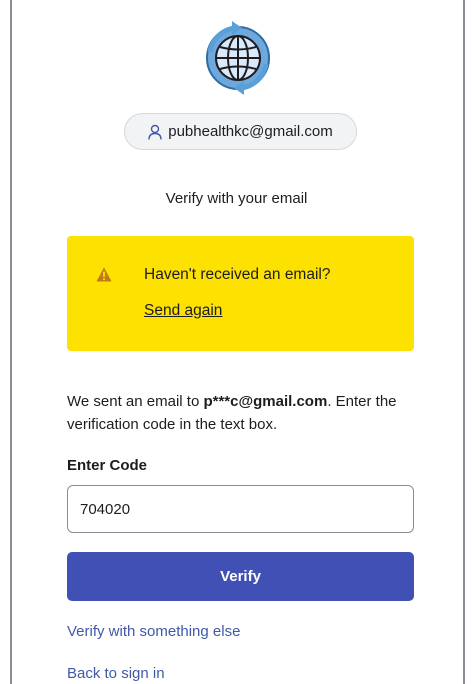 This screenshot has width=473, height=684. I want to click on verify-button: Verify, so click(240, 576).